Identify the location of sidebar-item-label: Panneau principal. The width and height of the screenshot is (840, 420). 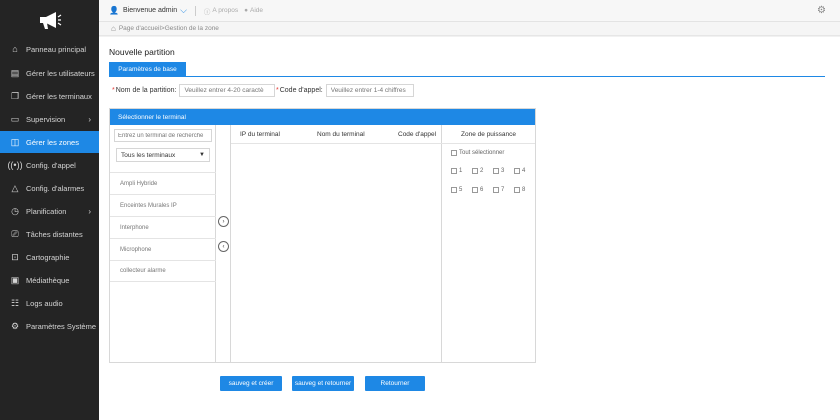
(56, 49).